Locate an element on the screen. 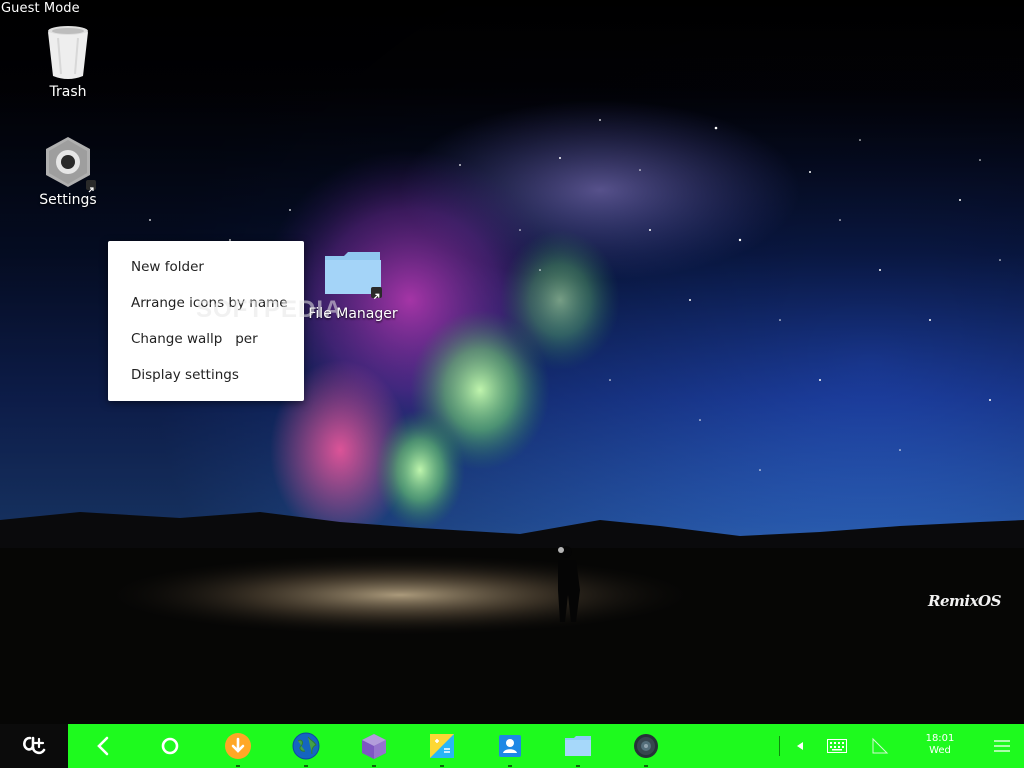 Image resolution: width=1024 pixels, height=768 pixels. contacts-app-icon is located at coordinates (510, 746).